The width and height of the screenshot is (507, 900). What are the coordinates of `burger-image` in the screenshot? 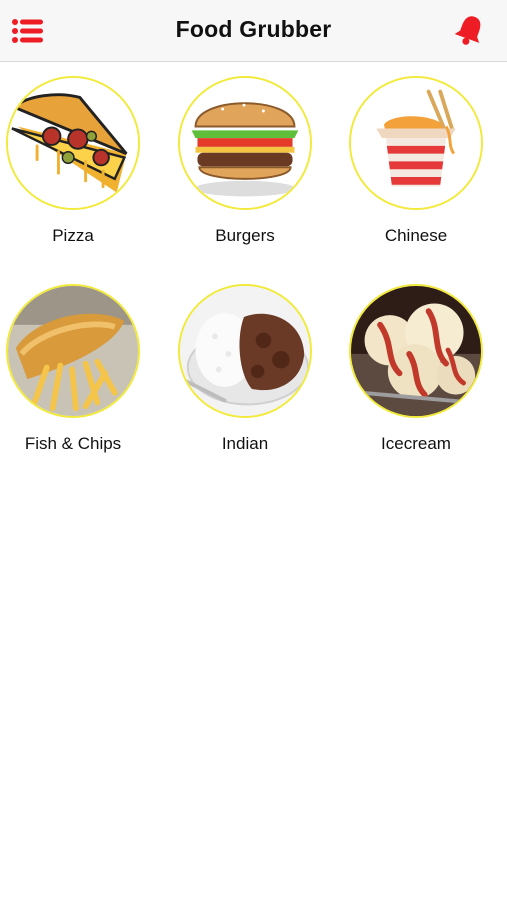 It's located at (245, 143).